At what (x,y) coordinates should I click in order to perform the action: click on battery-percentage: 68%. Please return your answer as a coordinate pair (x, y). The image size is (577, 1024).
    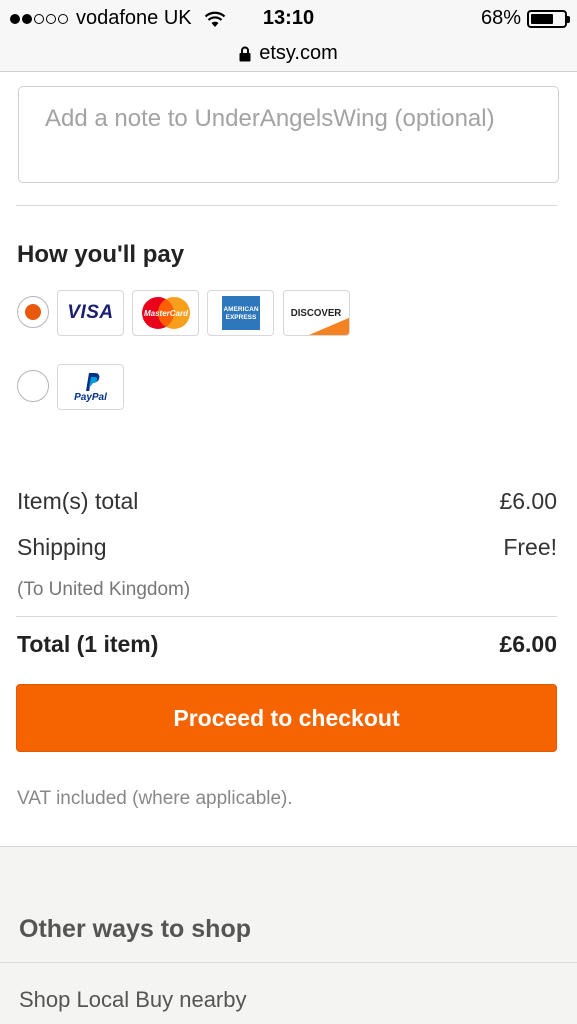
    Looking at the image, I should click on (500, 18).